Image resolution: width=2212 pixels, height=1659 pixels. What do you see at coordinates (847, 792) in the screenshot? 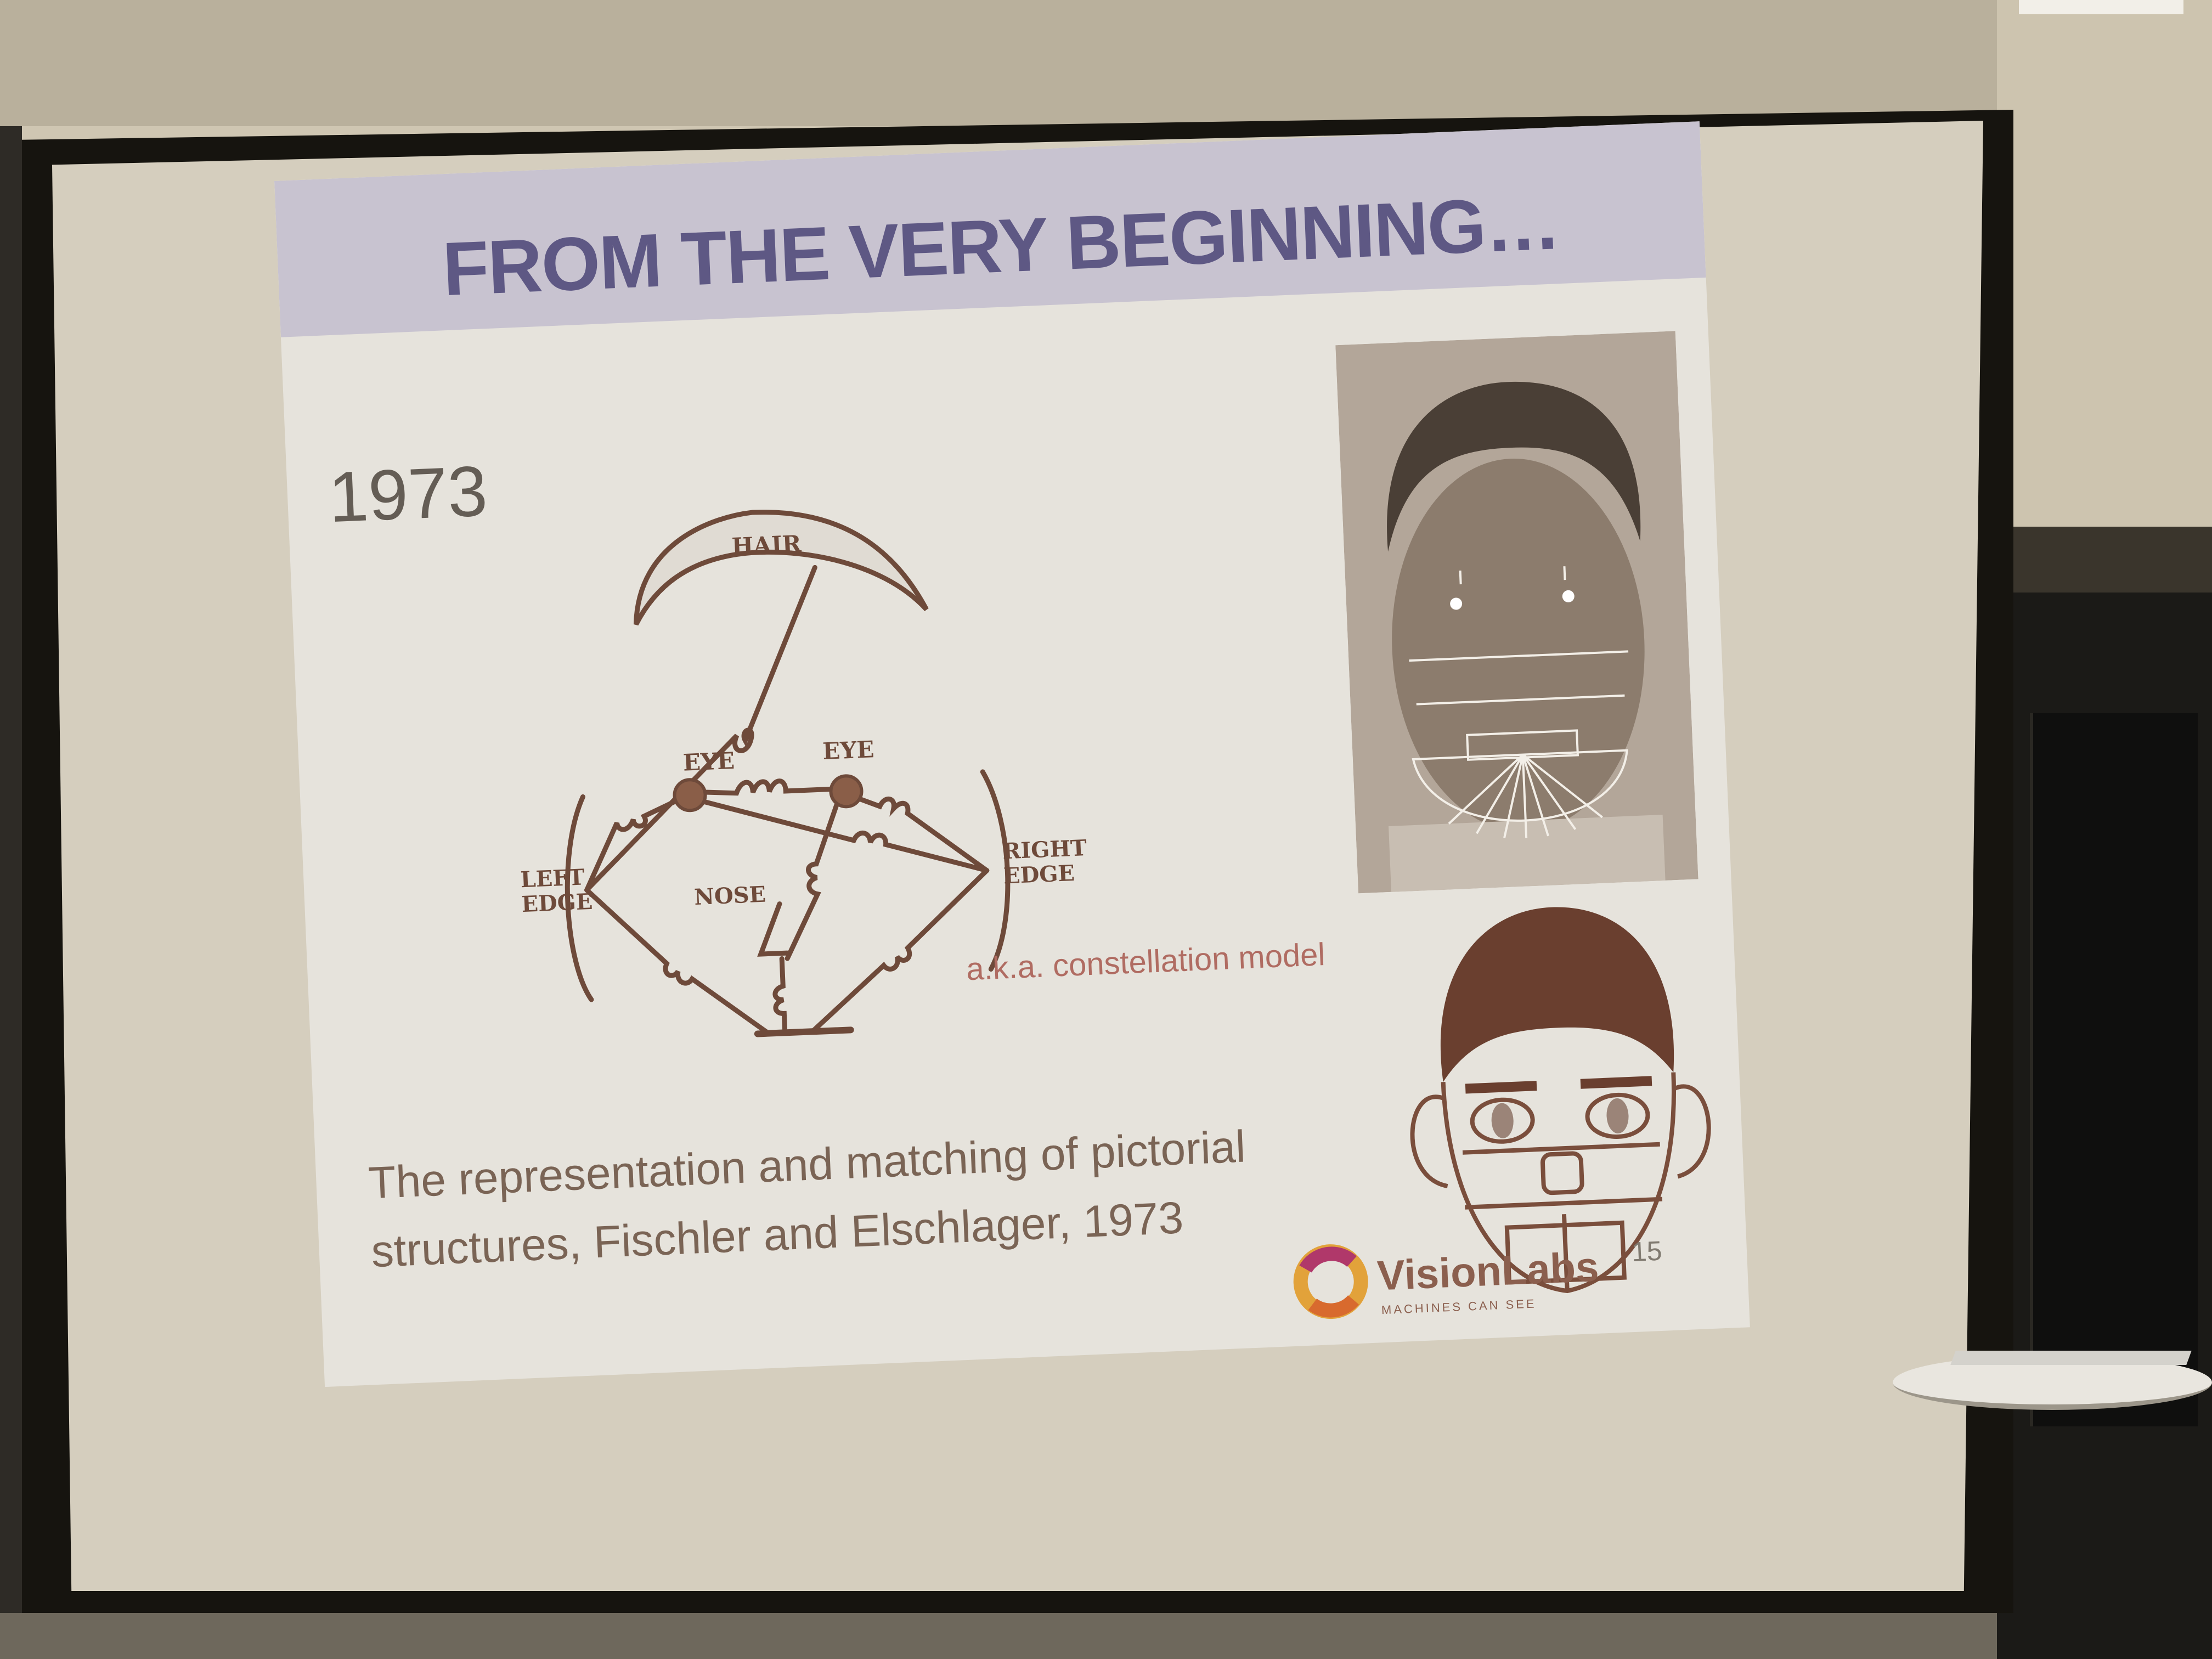
I see `right-eye-node` at bounding box center [847, 792].